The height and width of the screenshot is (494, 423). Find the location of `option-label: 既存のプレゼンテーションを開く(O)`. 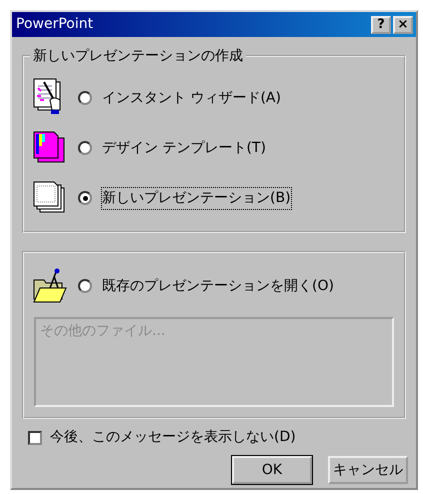

option-label: 既存のプレゼンテーションを開く(O) is located at coordinates (218, 286).